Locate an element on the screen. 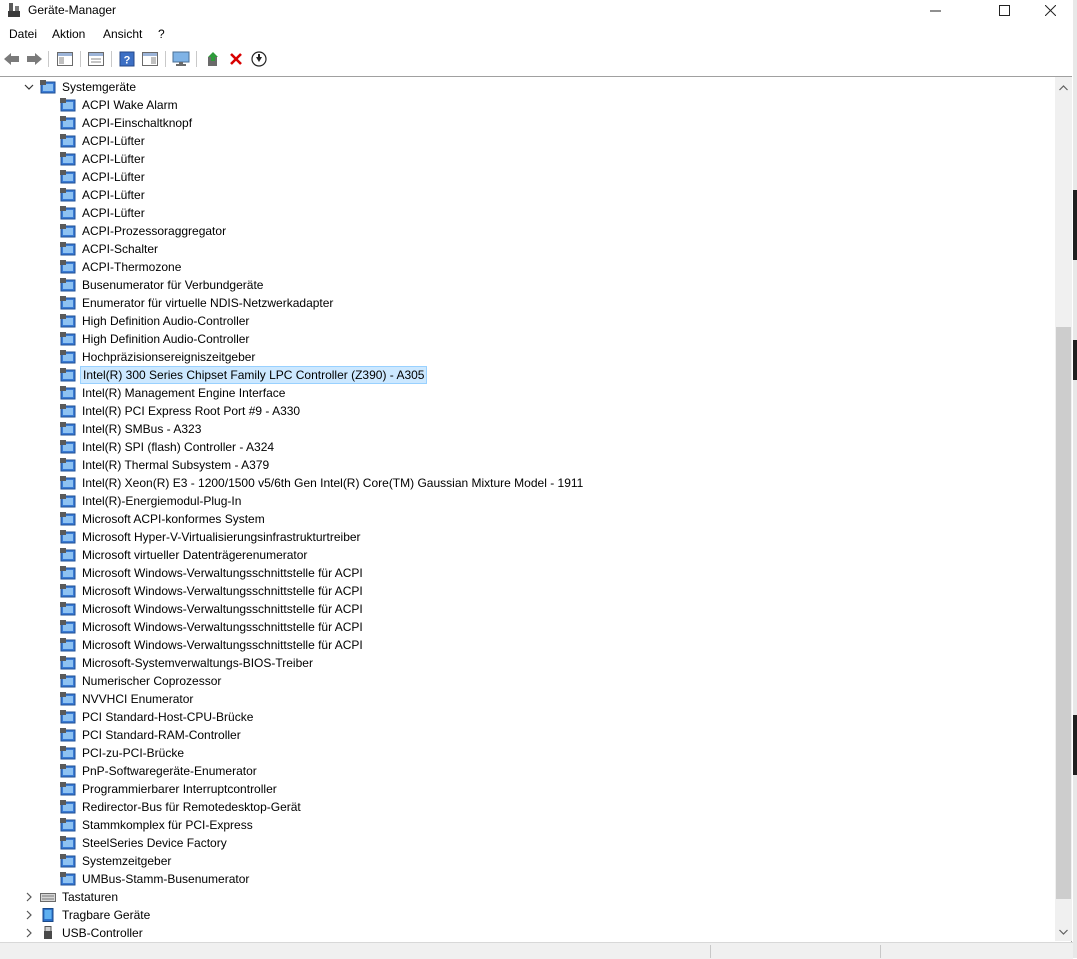 The width and height of the screenshot is (1077, 959). category-row: Tastaturen is located at coordinates (71, 897).